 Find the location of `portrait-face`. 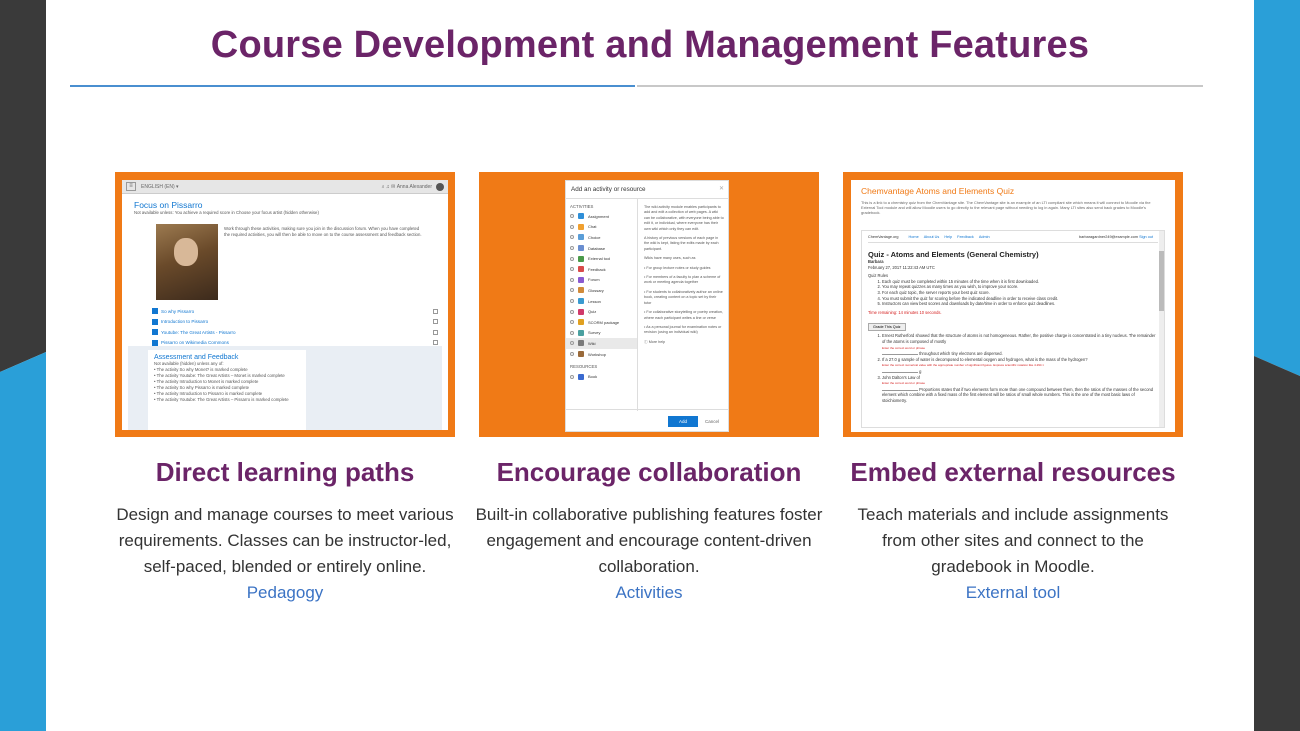

portrait-face is located at coordinates (186, 252).